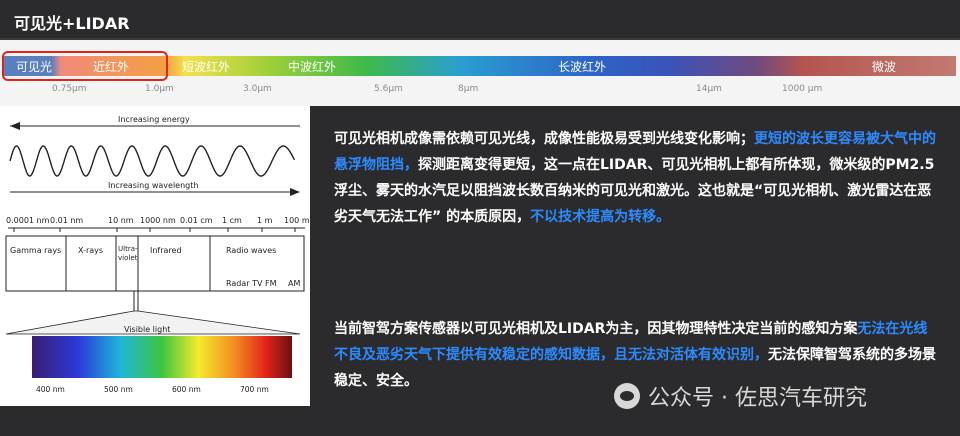 The image size is (960, 436). Describe the element at coordinates (582, 67) in the screenshot. I see `seg-long-ir: 长波红外` at that location.